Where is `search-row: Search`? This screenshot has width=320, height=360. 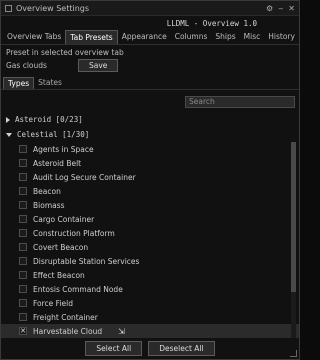
search-row: Search is located at coordinates (150, 101).